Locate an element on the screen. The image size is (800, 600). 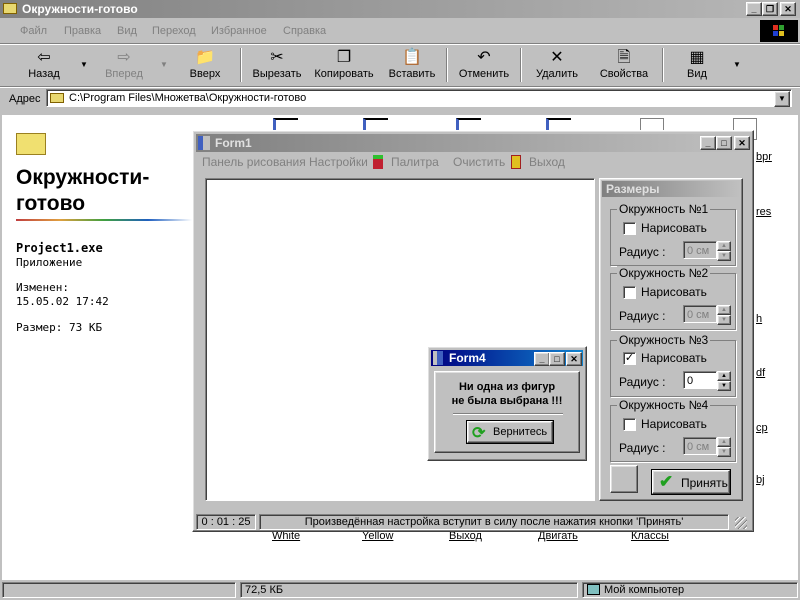
form4-maximize-button: □ is located at coordinates (557, 359).